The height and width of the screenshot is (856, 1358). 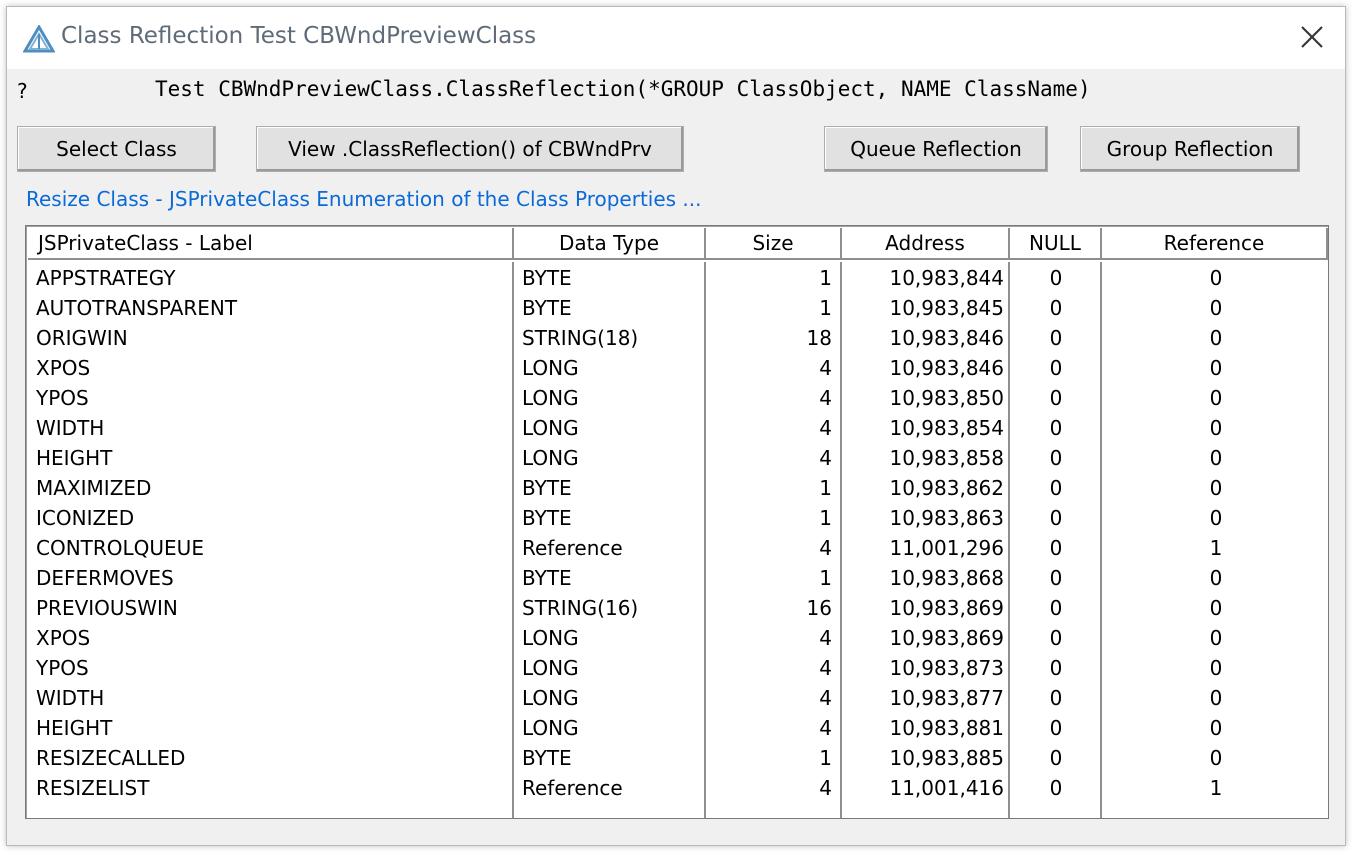 I want to click on header-reference: Reference, so click(x=1215, y=244).